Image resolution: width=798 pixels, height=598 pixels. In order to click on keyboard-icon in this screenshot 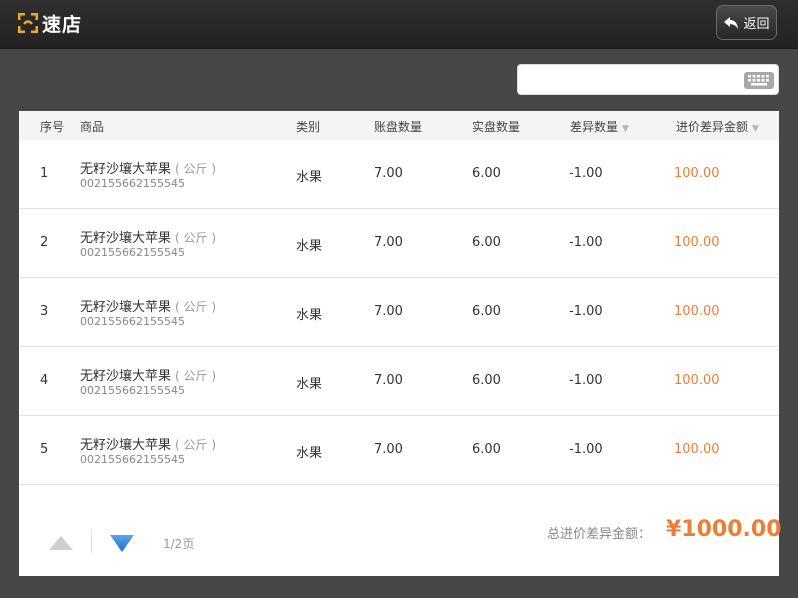, I will do `click(759, 80)`.